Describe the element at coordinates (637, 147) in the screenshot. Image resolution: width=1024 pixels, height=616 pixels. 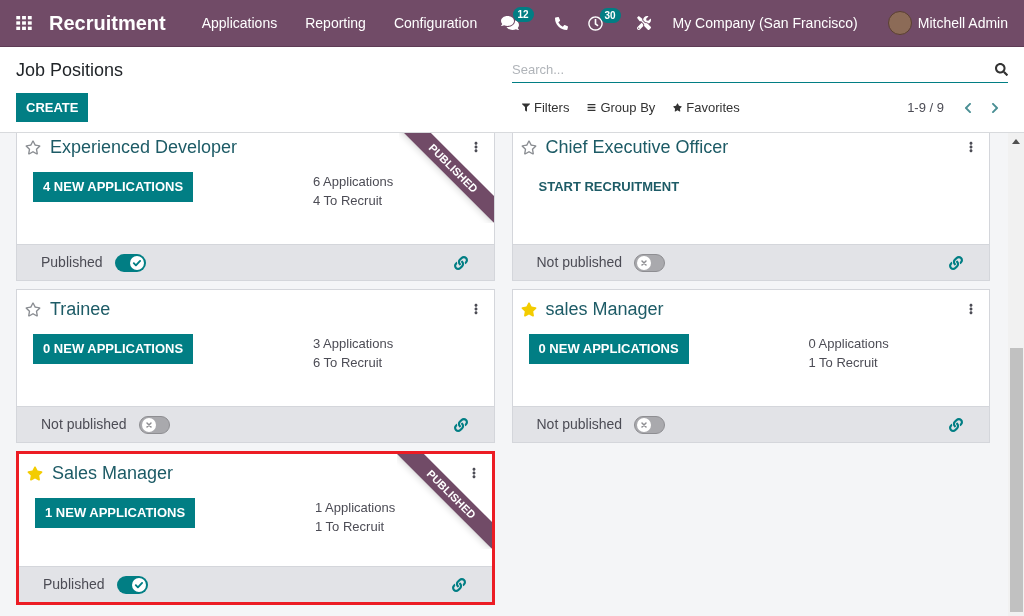
I see `job-title: Chief Executive Officer` at that location.